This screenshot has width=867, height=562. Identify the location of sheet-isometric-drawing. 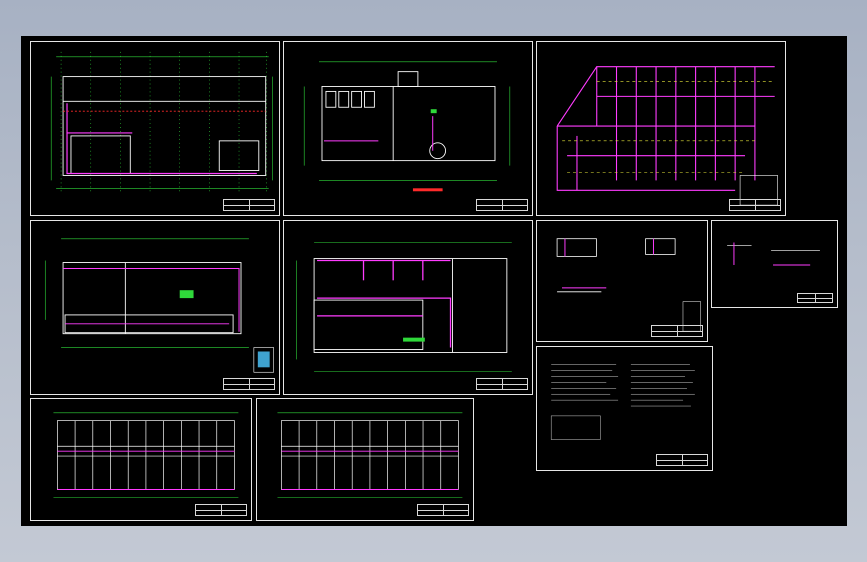
(667, 136).